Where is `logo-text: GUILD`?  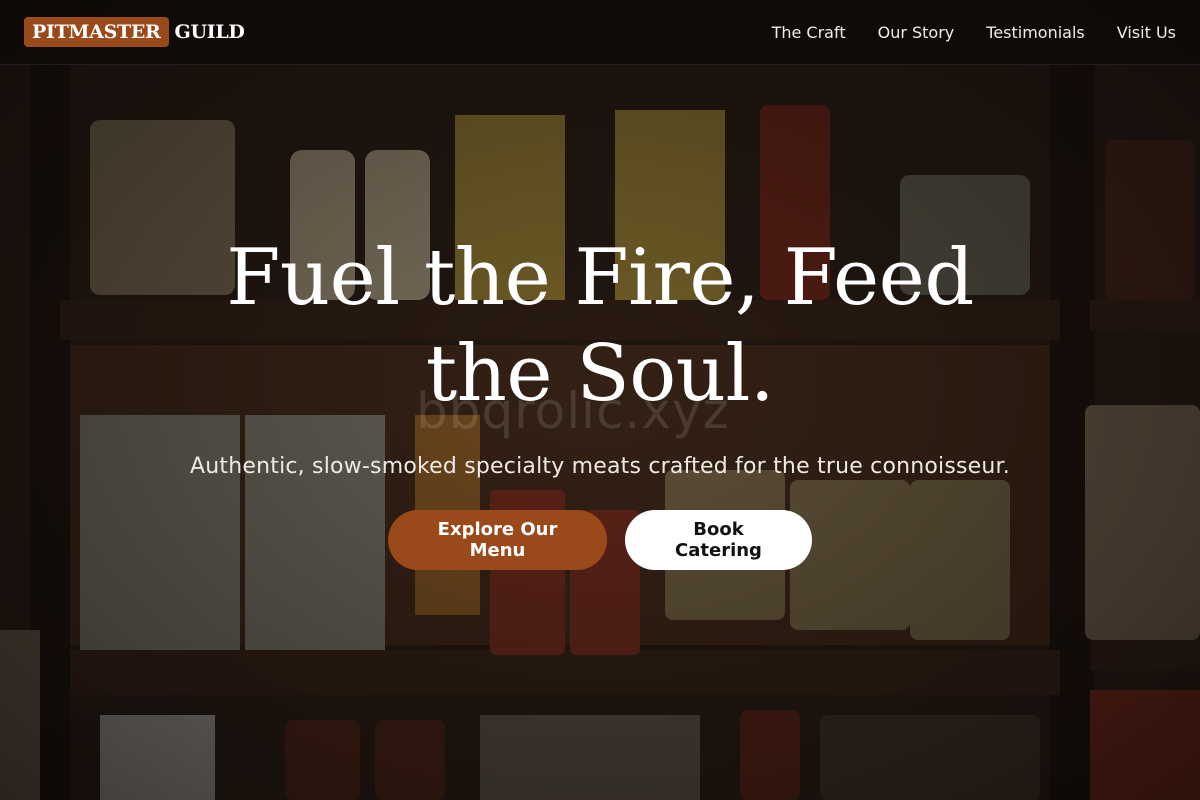
logo-text: GUILD is located at coordinates (209, 32).